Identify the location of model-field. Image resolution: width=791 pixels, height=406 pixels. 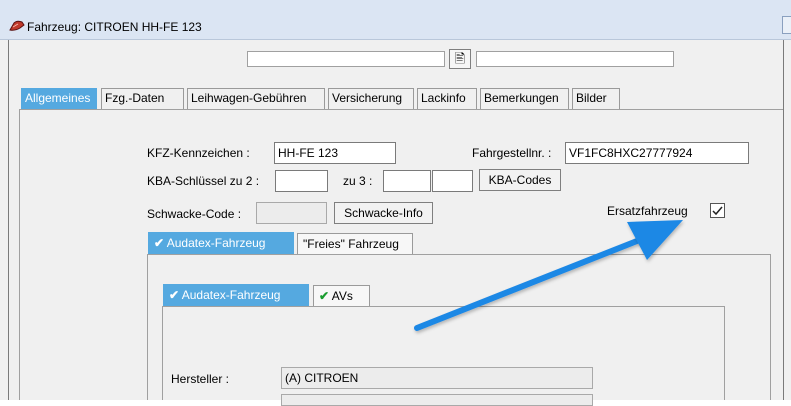
(437, 400).